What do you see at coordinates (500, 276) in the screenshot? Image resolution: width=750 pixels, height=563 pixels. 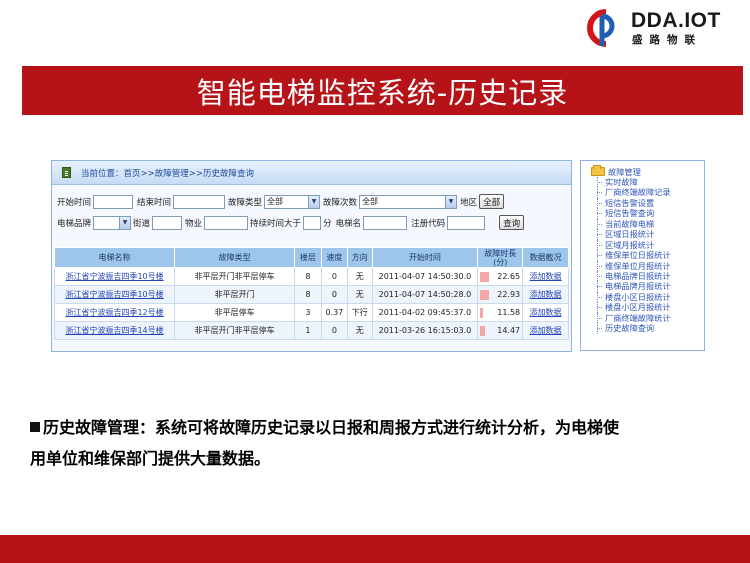 I see `duration-cell: 22.65` at bounding box center [500, 276].